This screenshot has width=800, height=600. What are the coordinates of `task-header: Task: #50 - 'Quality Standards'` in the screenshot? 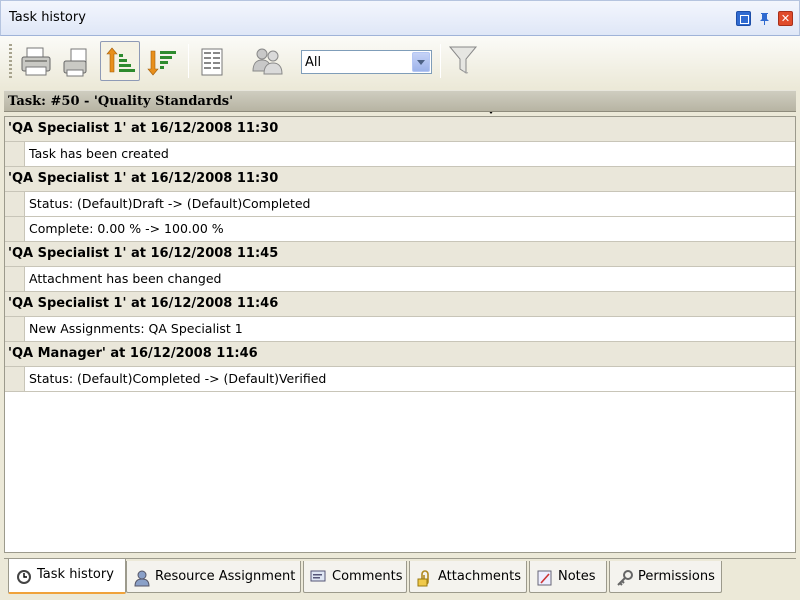 It's located at (400, 101).